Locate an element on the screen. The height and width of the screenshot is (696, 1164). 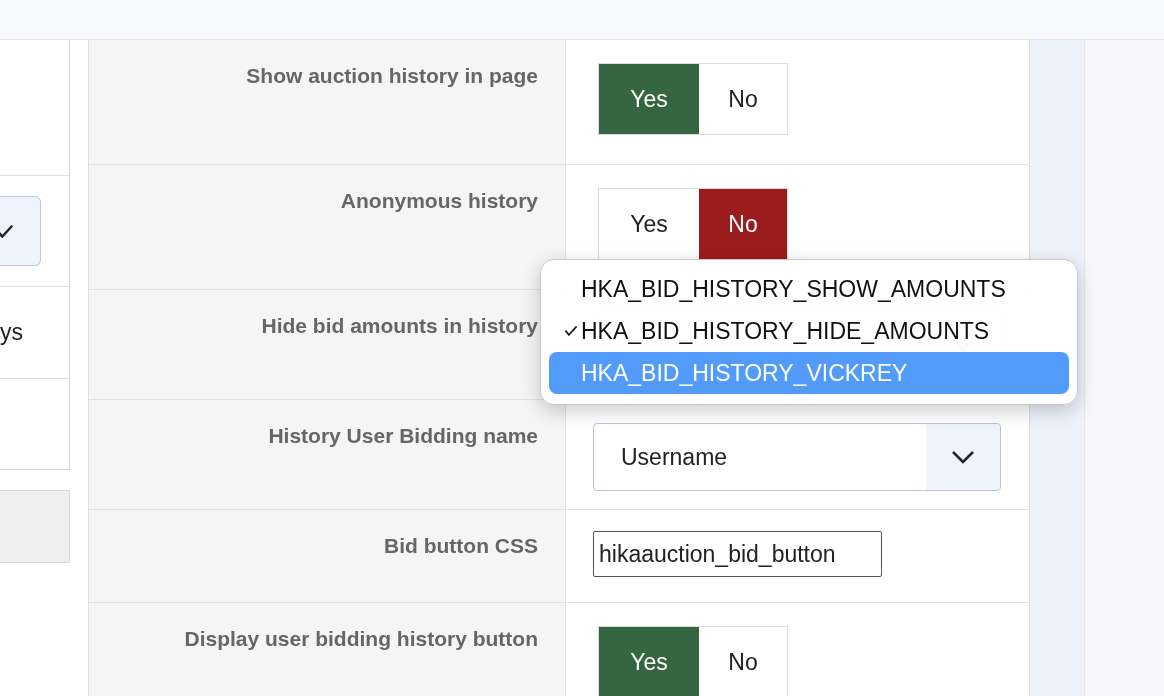
select-field: Username is located at coordinates (797, 457).